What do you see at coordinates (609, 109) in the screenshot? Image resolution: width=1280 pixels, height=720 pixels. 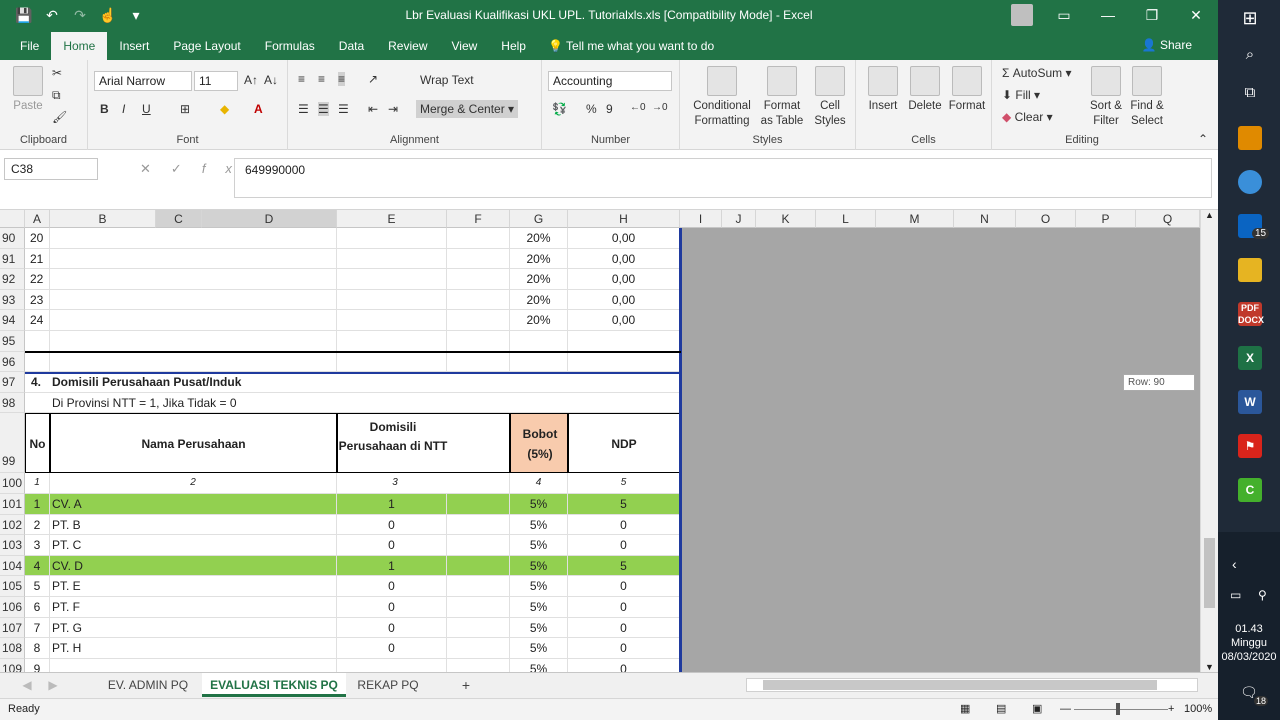 I see `comma-button: 9` at bounding box center [609, 109].